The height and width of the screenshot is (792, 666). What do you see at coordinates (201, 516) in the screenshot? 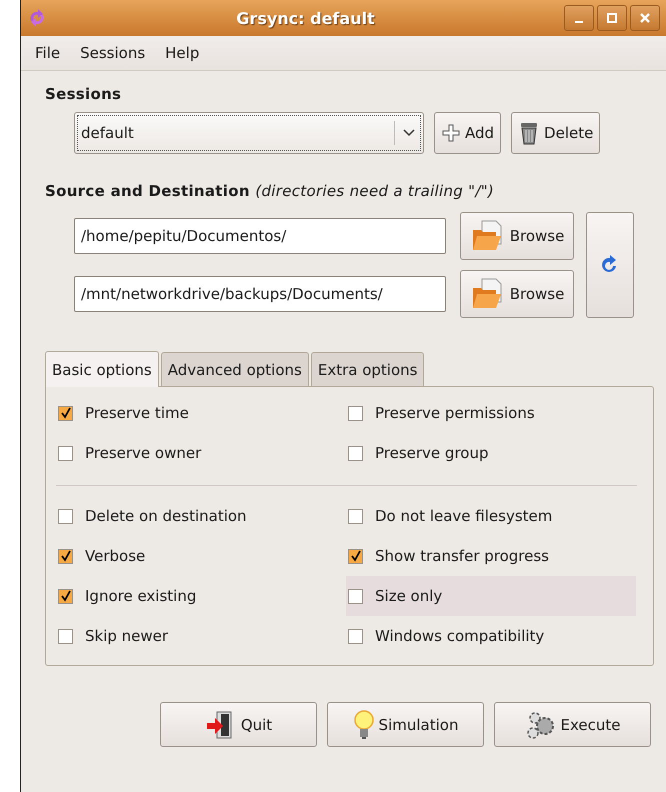
I see `option-checkbox: Delete on destination` at bounding box center [201, 516].